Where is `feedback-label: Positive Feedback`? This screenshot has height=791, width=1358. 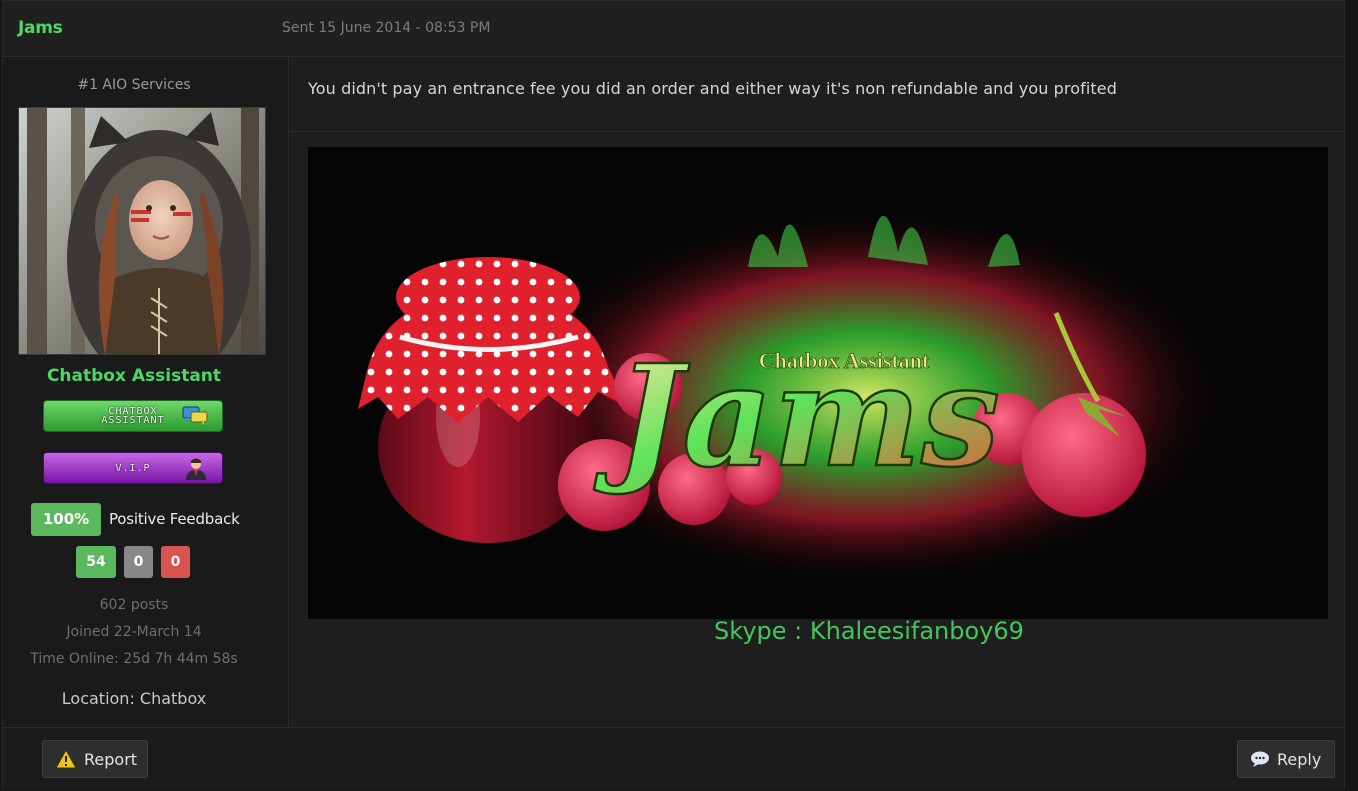
feedback-label: Positive Feedback is located at coordinates (174, 519).